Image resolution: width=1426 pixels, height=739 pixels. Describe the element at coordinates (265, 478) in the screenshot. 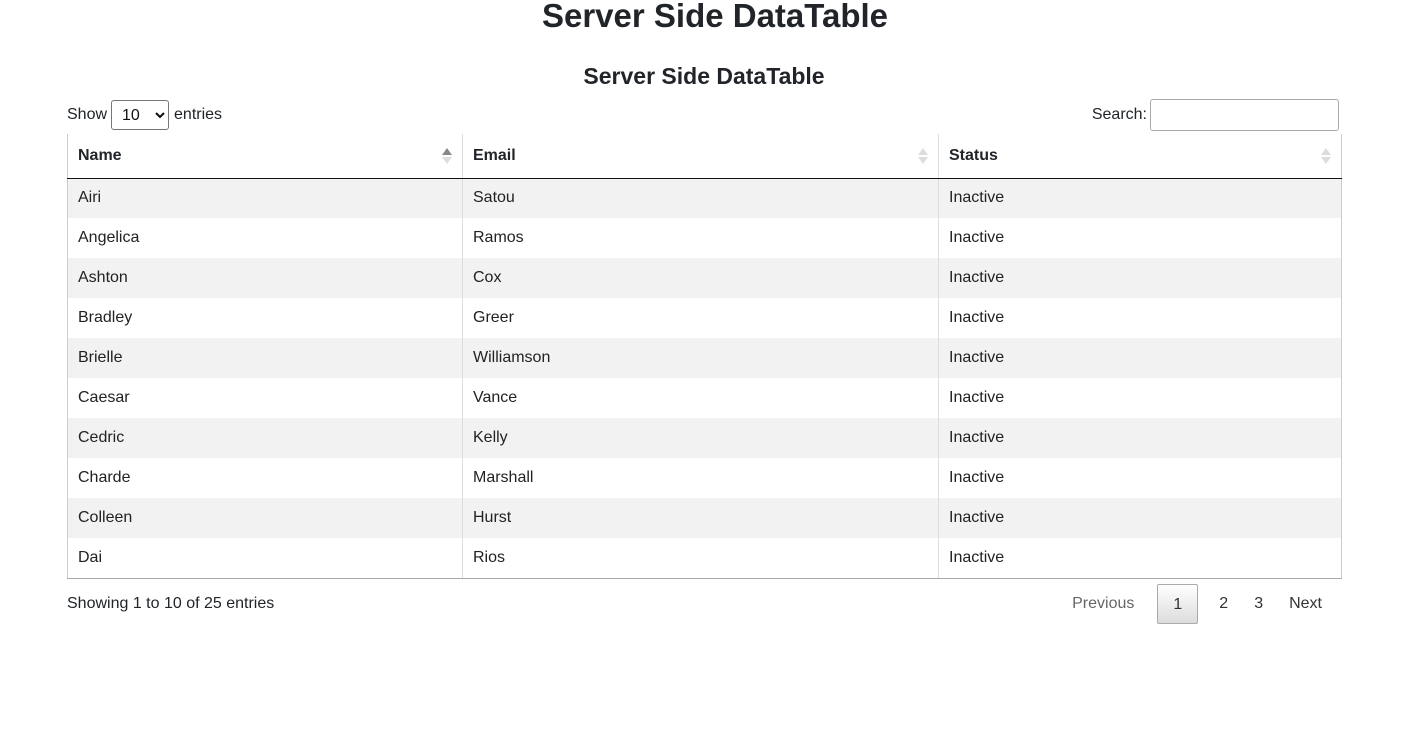

I see `cell-name: Charde` at that location.